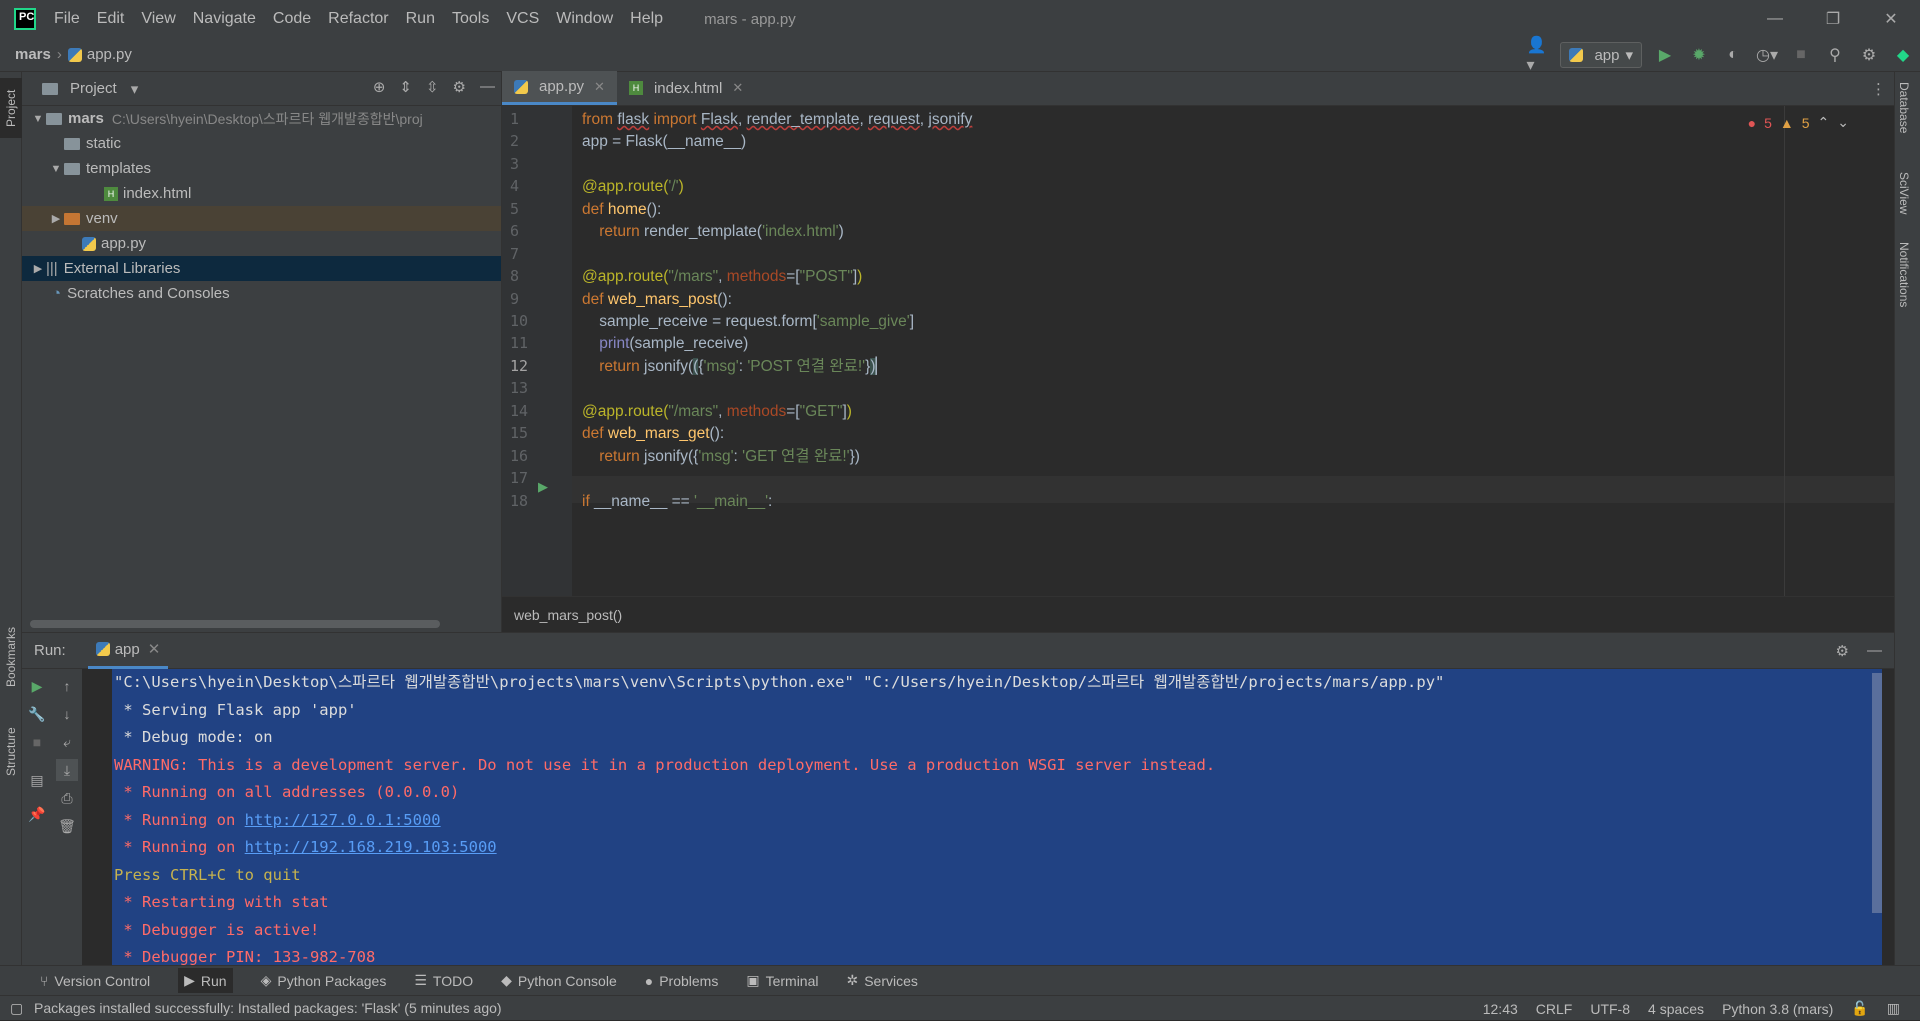 This screenshot has height=1021, width=1920. Describe the element at coordinates (261, 268) in the screenshot. I see `tree-item-external-libraries: ▶ ||| External Libraries` at that location.